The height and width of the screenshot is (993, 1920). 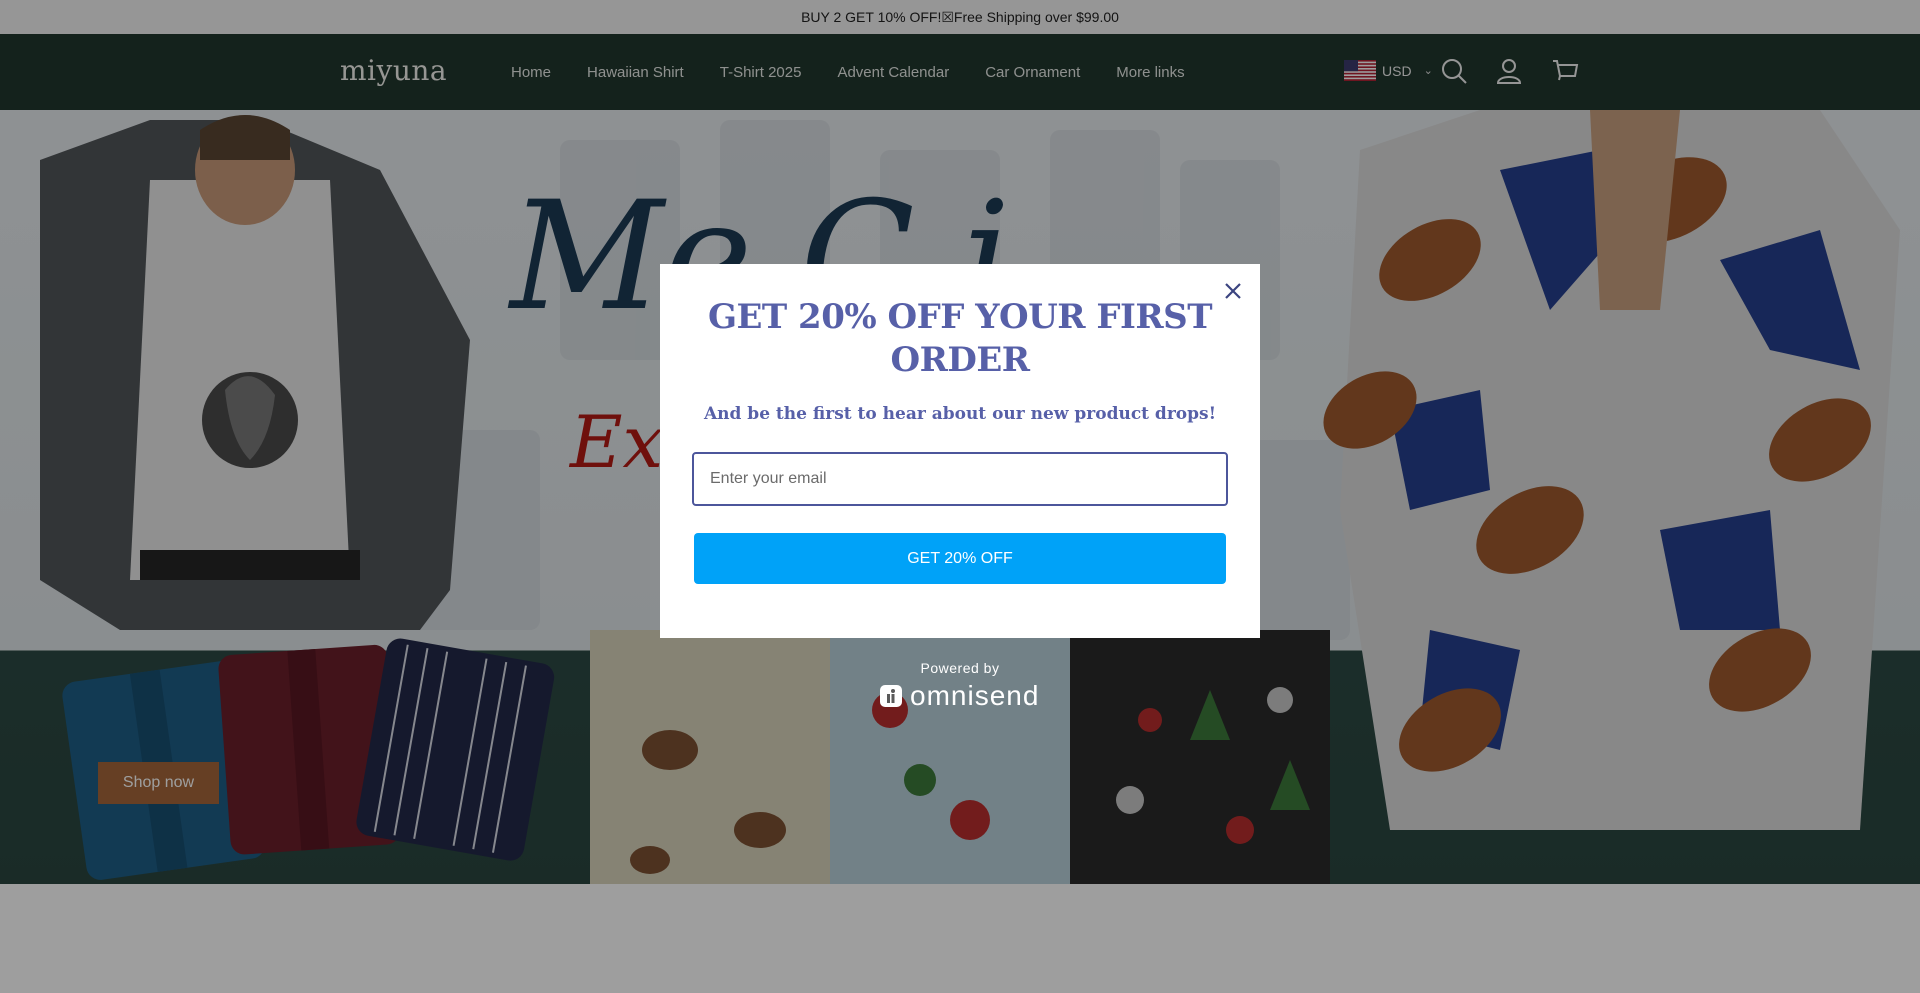 I want to click on popup-title: GET 20% OFF YOUR FIRST ORDER, so click(x=960, y=338).